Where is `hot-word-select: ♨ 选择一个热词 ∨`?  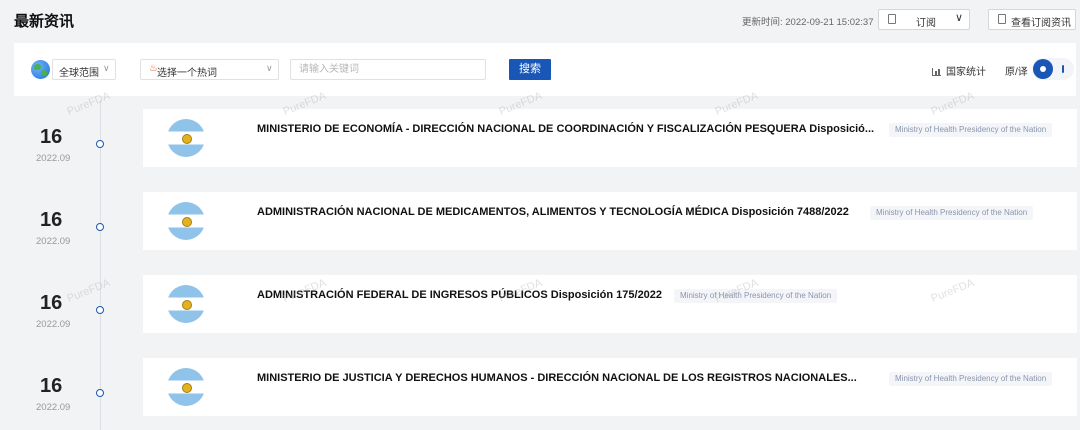
hot-word-select: ♨ 选择一个热词 ∨ is located at coordinates (209, 69).